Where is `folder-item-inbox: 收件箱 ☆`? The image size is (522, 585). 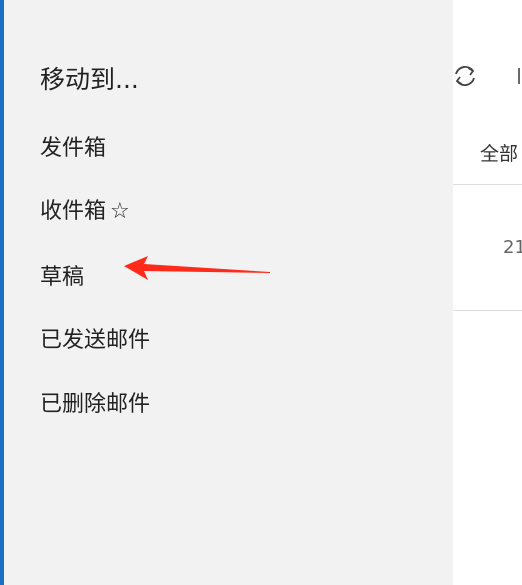
folder-item-inbox: 收件箱 ☆ is located at coordinates (85, 209).